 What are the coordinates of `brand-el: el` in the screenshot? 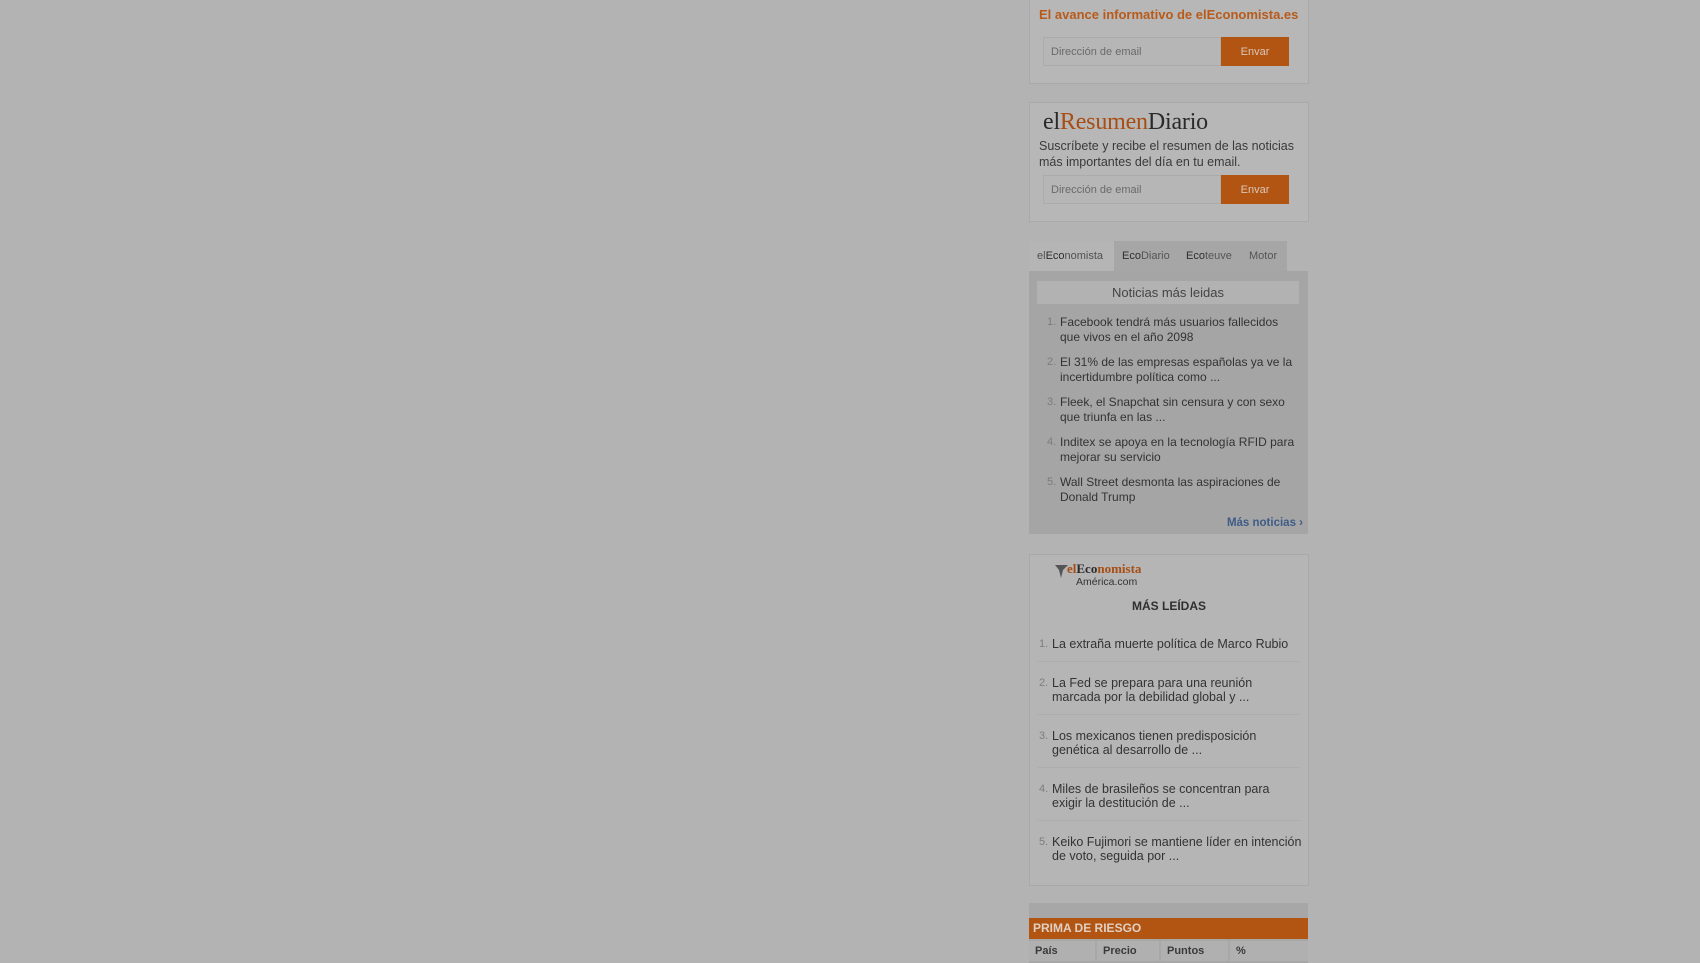 It's located at (1051, 122).